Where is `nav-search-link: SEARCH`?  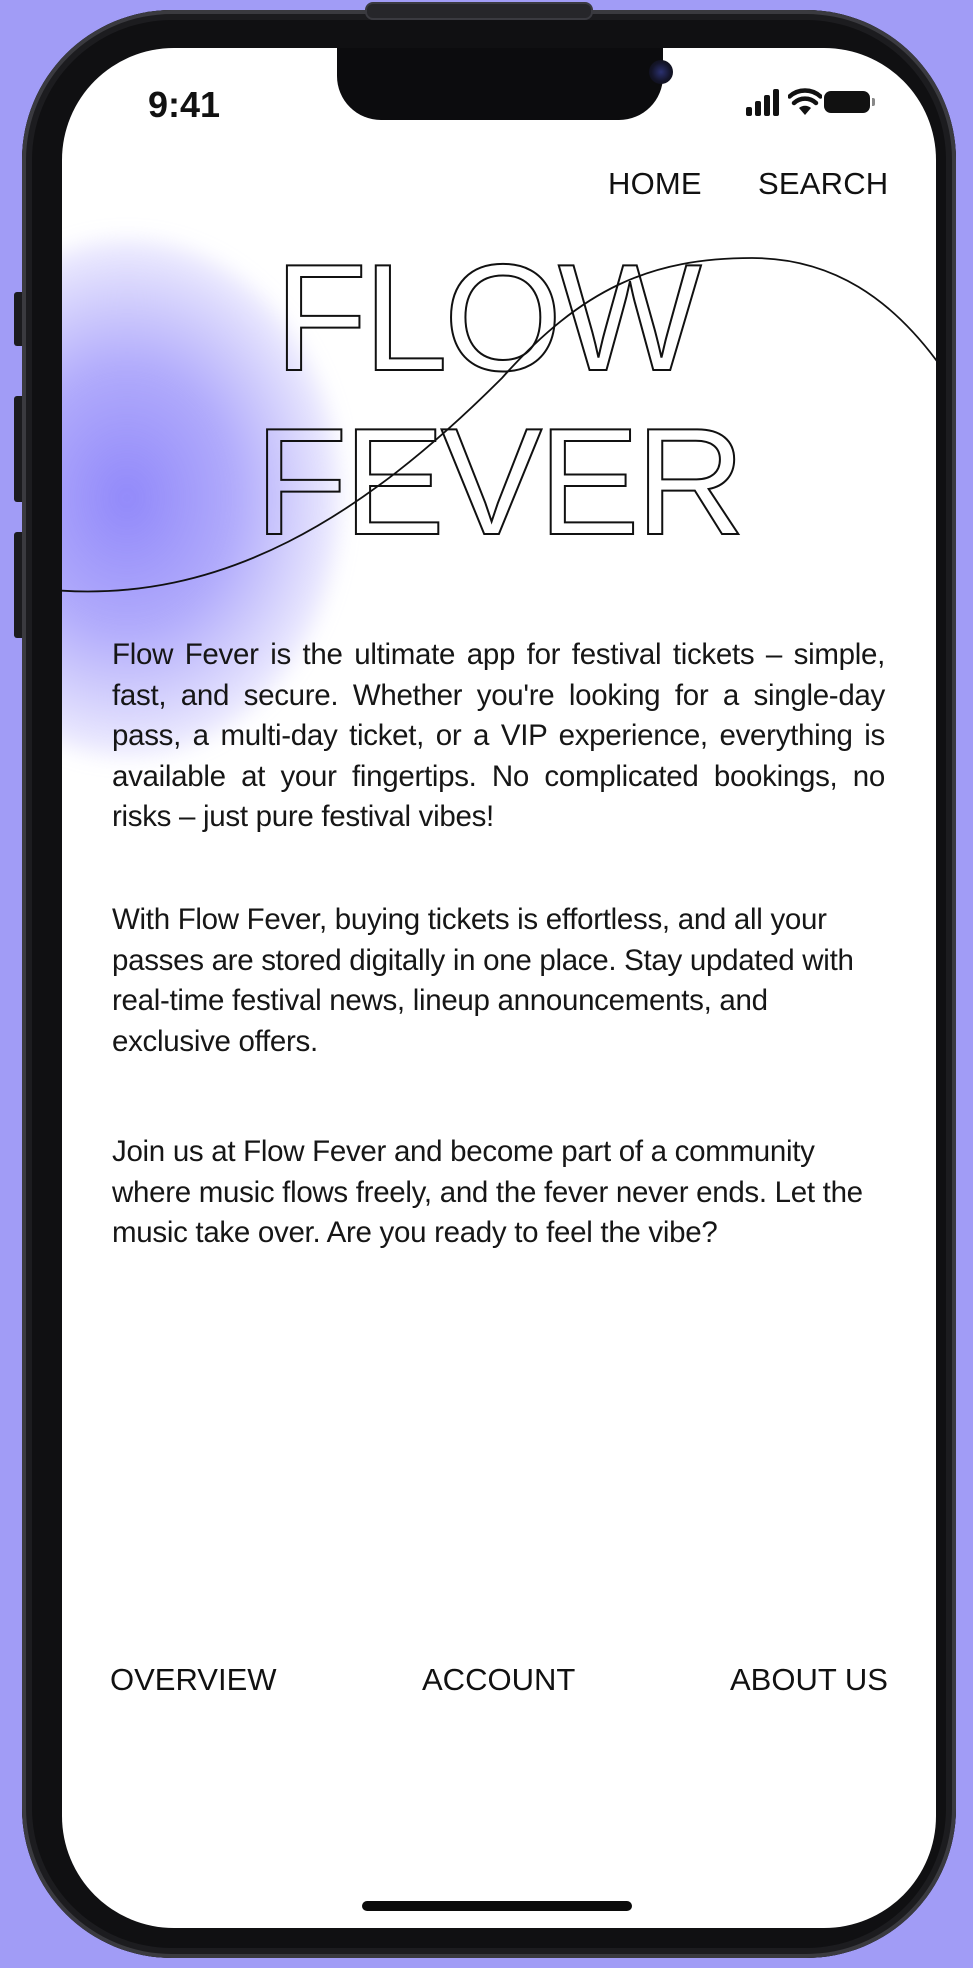 nav-search-link: SEARCH is located at coordinates (823, 184).